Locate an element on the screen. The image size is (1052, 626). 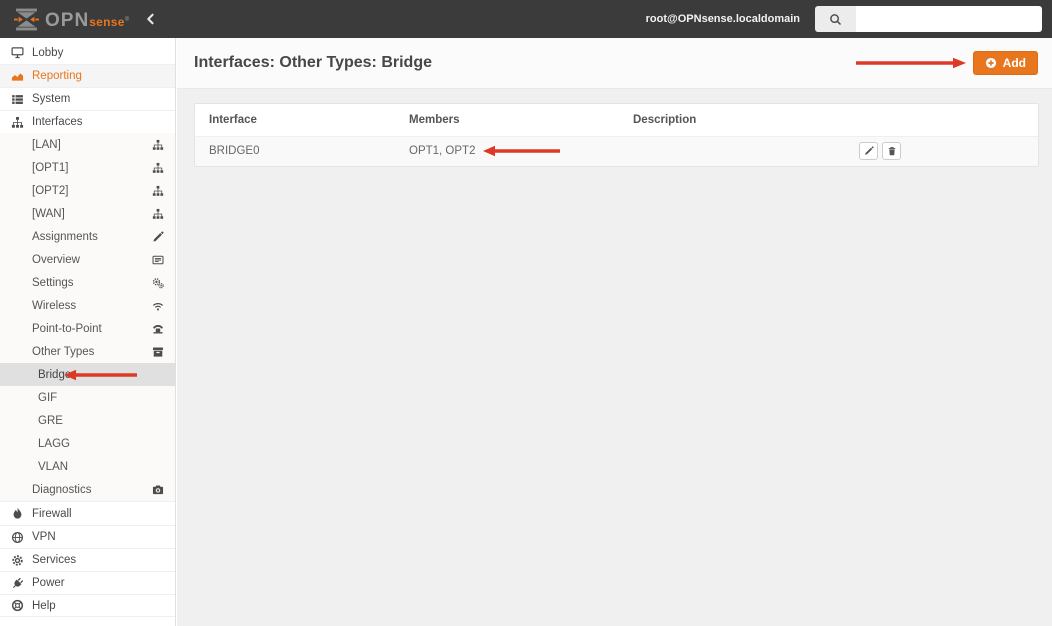
sidebar-item-overview: Overview is located at coordinates (87, 259).